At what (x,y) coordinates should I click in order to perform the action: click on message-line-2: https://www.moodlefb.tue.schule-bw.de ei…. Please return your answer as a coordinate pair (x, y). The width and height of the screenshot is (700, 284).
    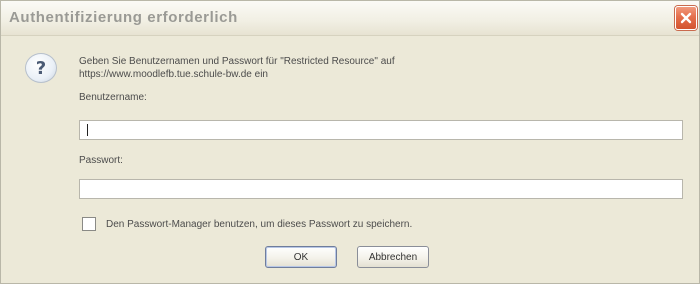
    Looking at the image, I should click on (173, 74).